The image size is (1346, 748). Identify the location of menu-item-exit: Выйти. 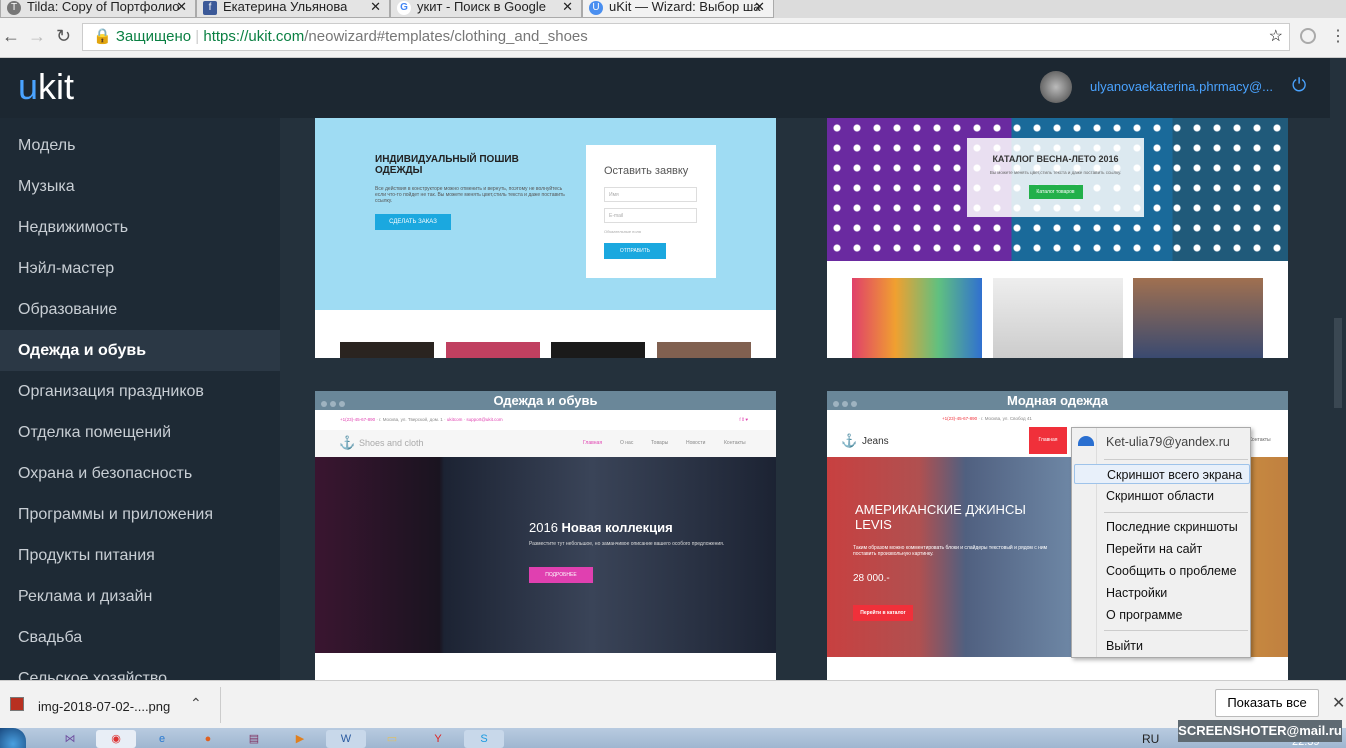
(1124, 646).